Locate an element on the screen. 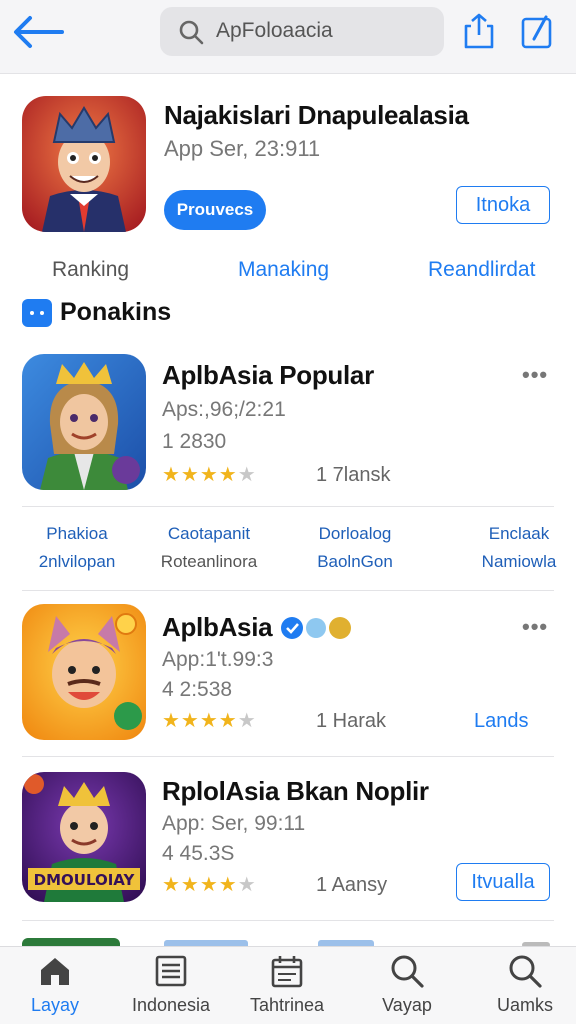 This screenshot has height=1024, width=576. bottom-tab-bar: Layay Indonesia Tahtrinea Vayap Uamks is located at coordinates (288, 985).